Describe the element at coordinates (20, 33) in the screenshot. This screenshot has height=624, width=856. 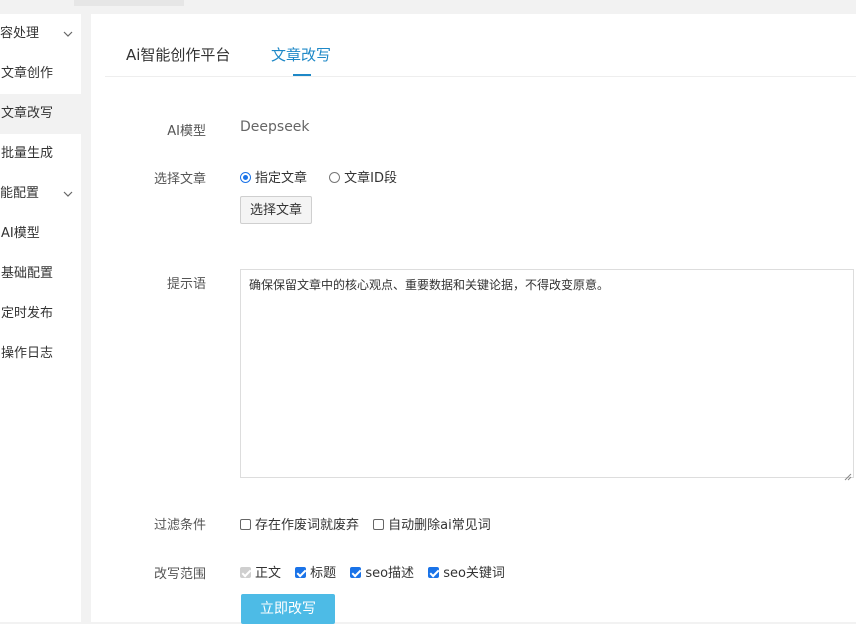
I see `sidebar-item-label: 内容处理` at that location.